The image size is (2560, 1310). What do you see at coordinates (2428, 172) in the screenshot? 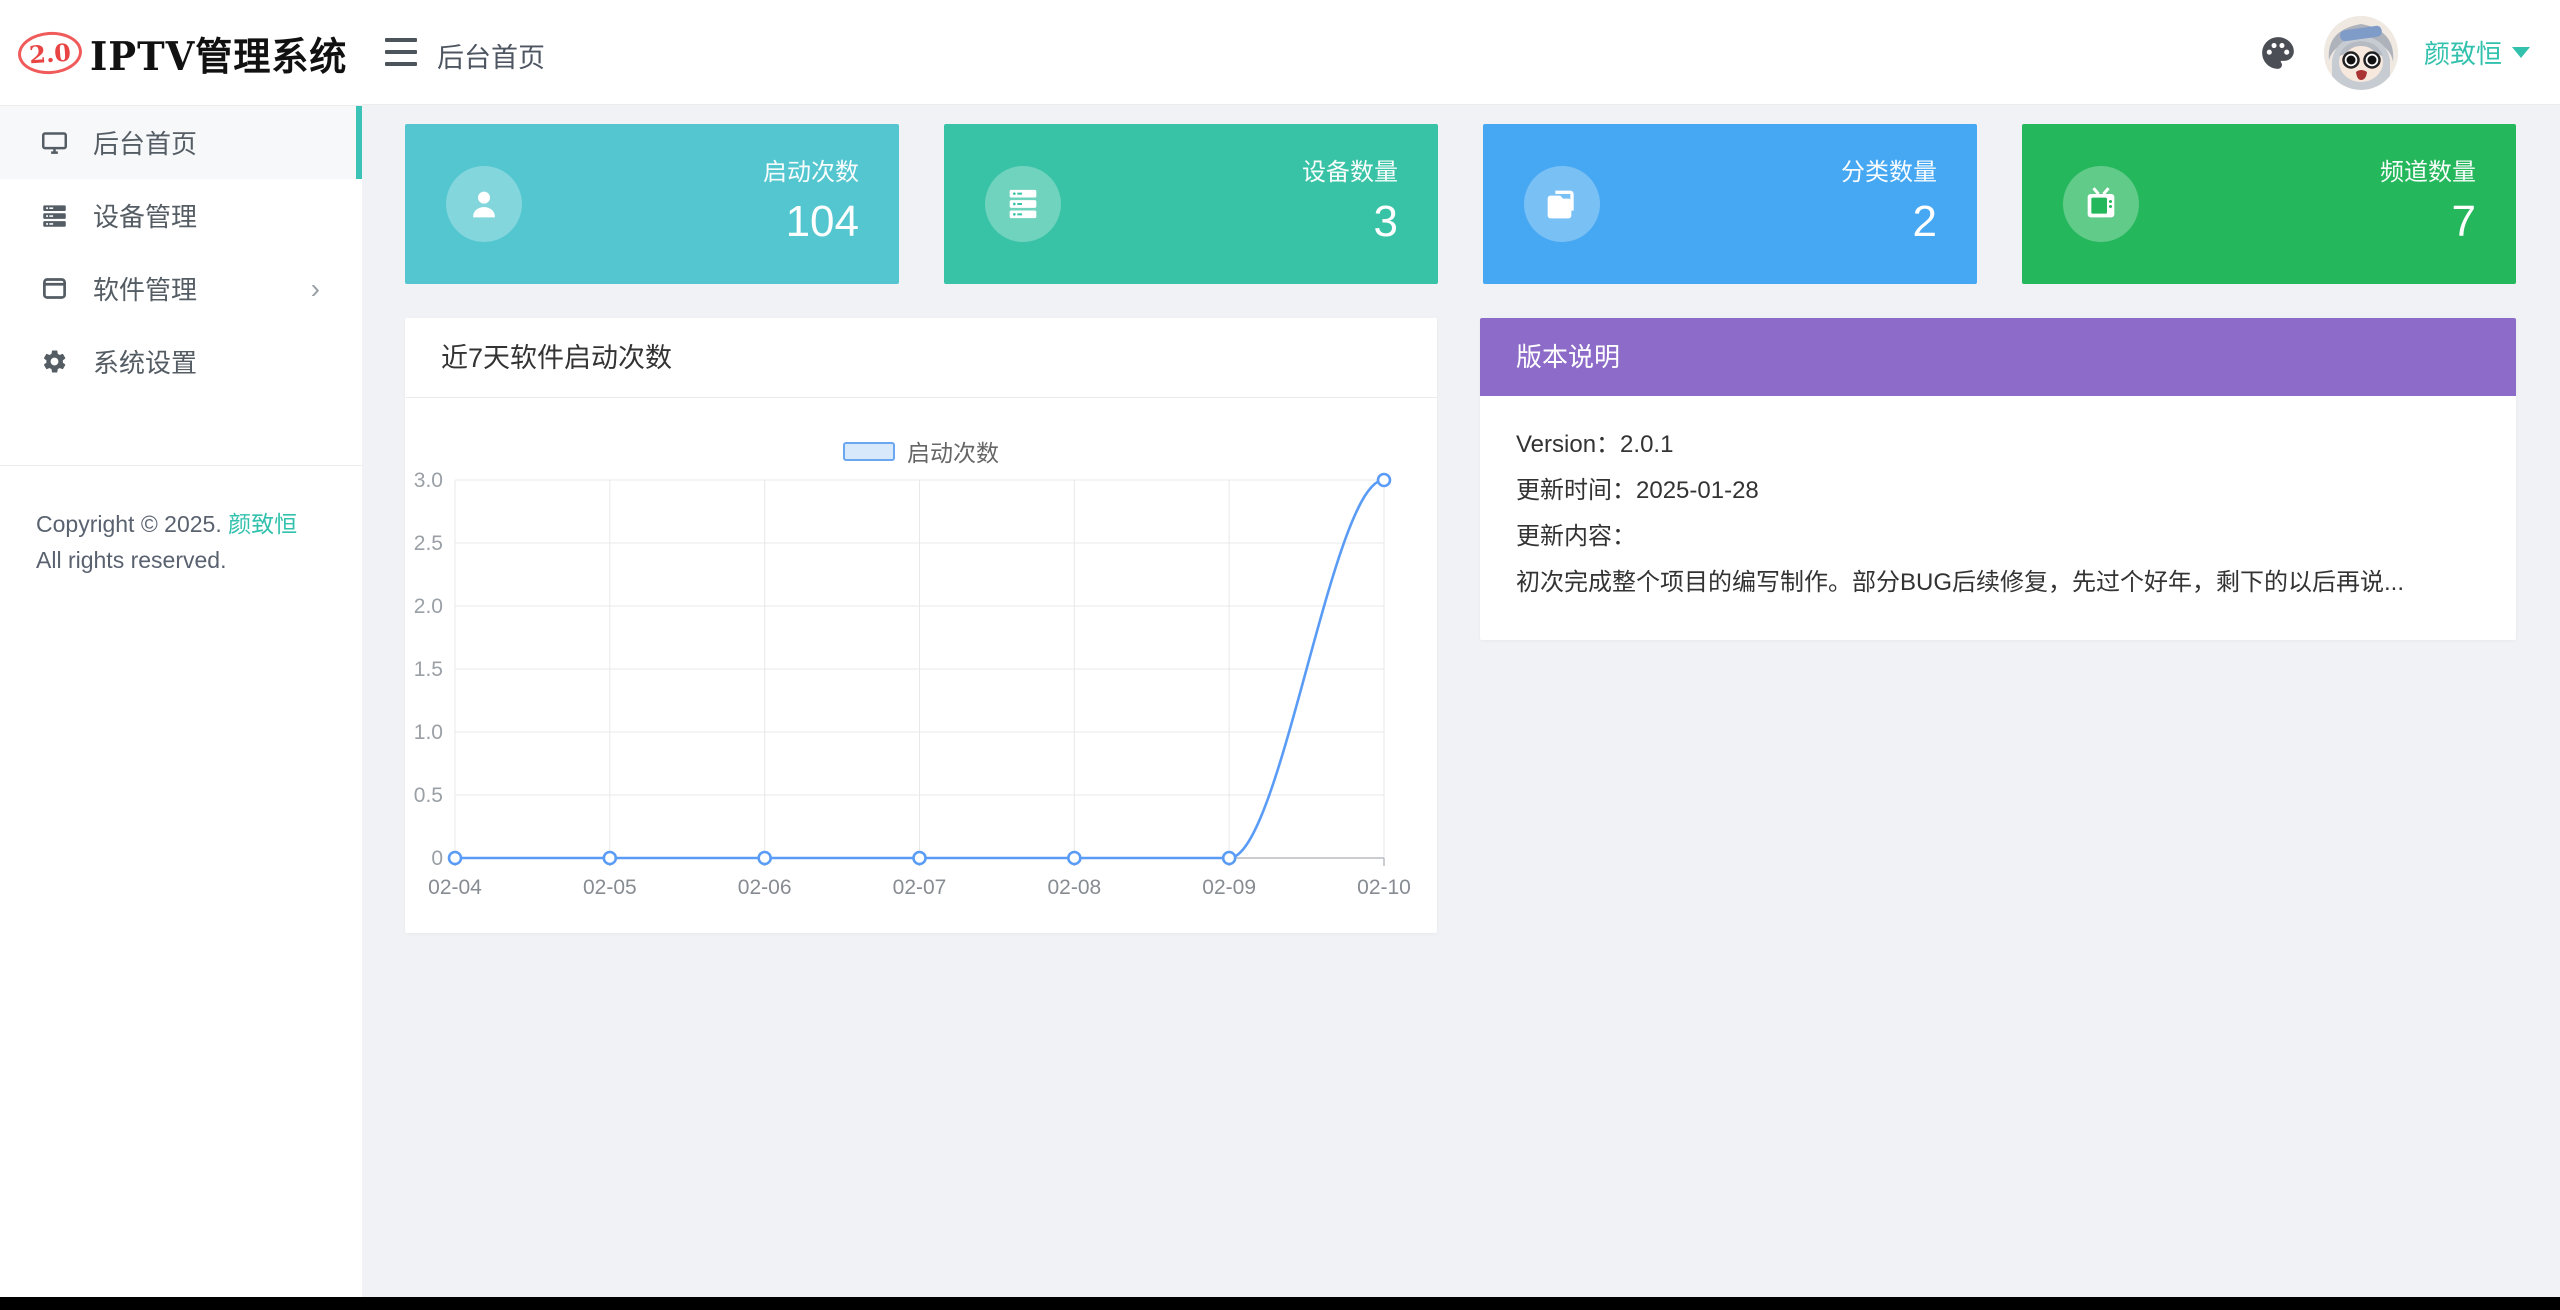
I see `stat-label: 频道数量` at bounding box center [2428, 172].